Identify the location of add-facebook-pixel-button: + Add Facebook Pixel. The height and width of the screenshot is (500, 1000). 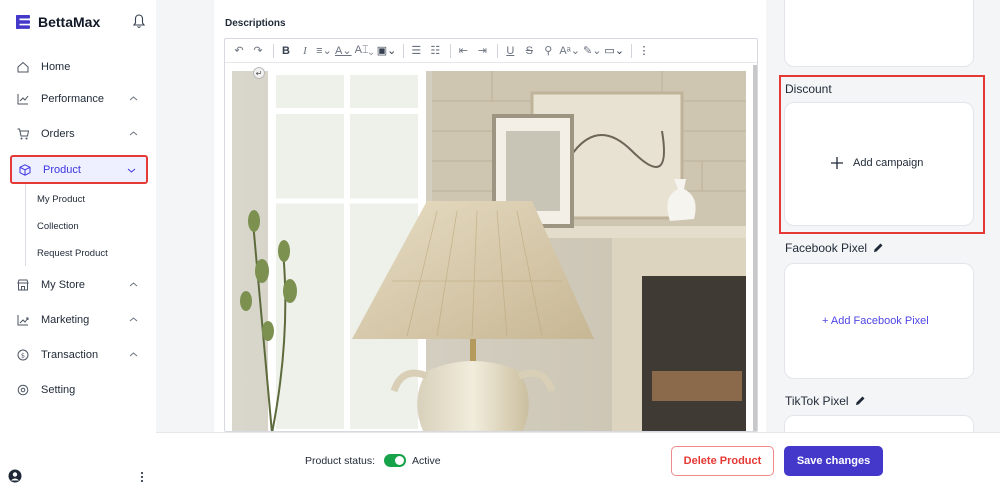
(875, 321).